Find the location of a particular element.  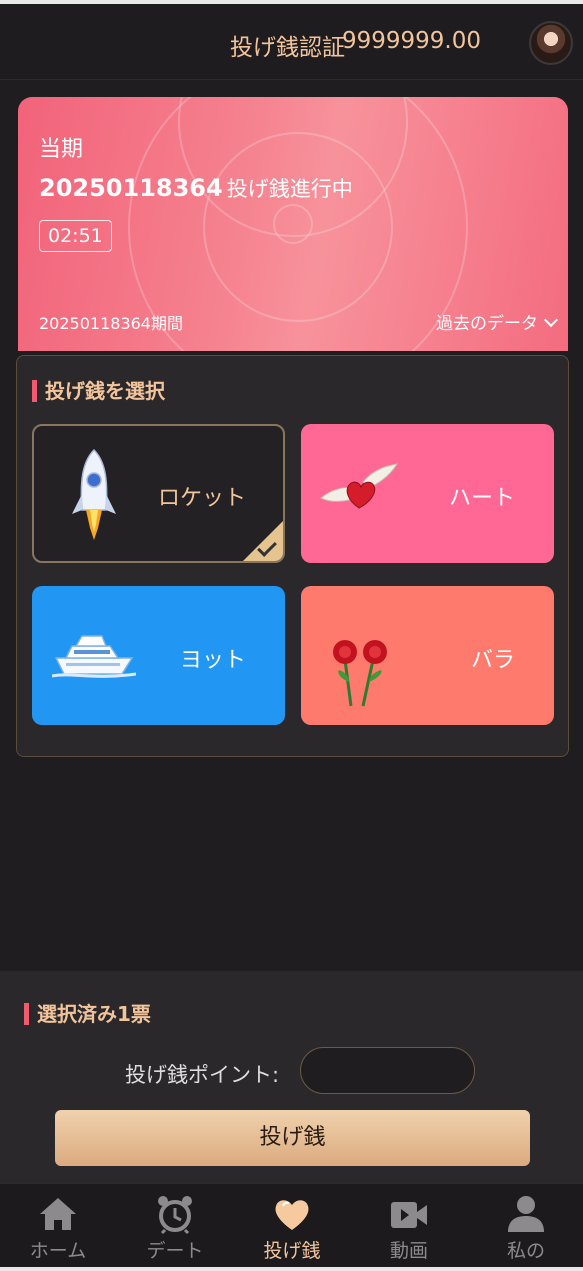

tab-date: デート is located at coordinates (175, 1226).